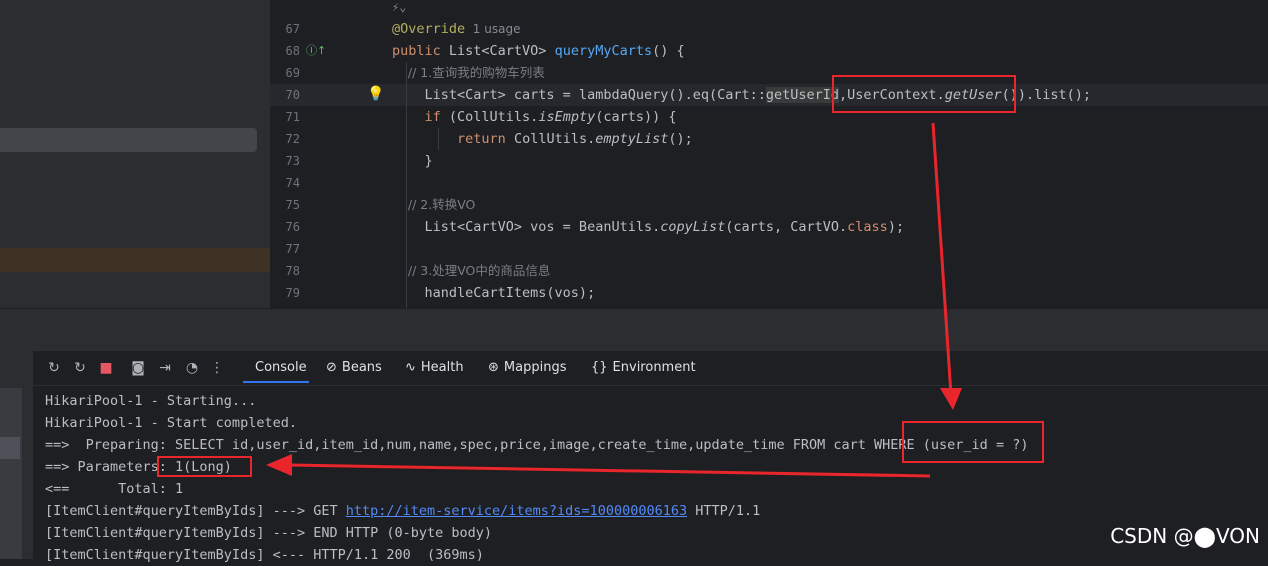 This screenshot has width=1268, height=566. I want to click on arrow-left-head, so click(279, 465).